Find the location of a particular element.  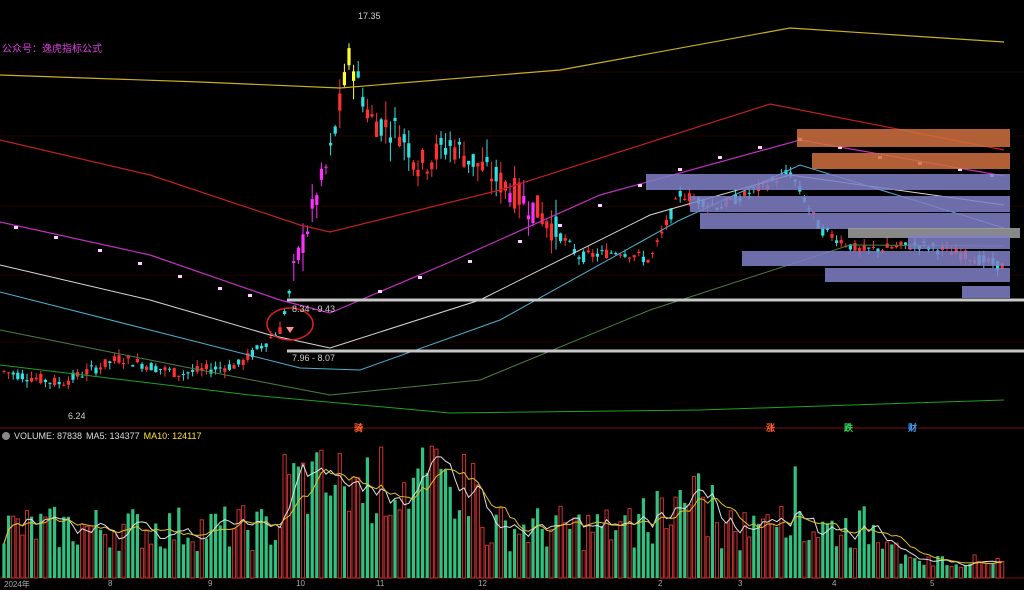

month-label: 2 is located at coordinates (660, 583).